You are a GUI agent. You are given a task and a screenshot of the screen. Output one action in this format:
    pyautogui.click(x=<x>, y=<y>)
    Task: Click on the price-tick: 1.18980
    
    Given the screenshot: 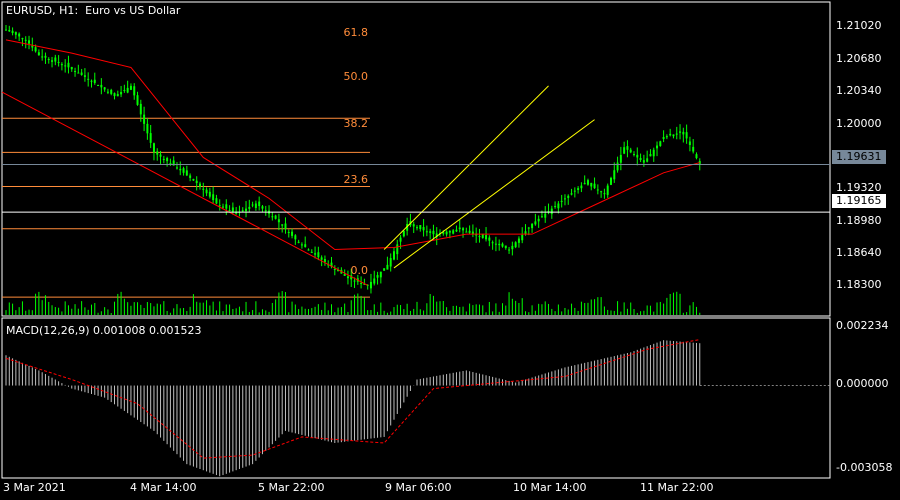 What is the action you would take?
    pyautogui.click(x=859, y=220)
    